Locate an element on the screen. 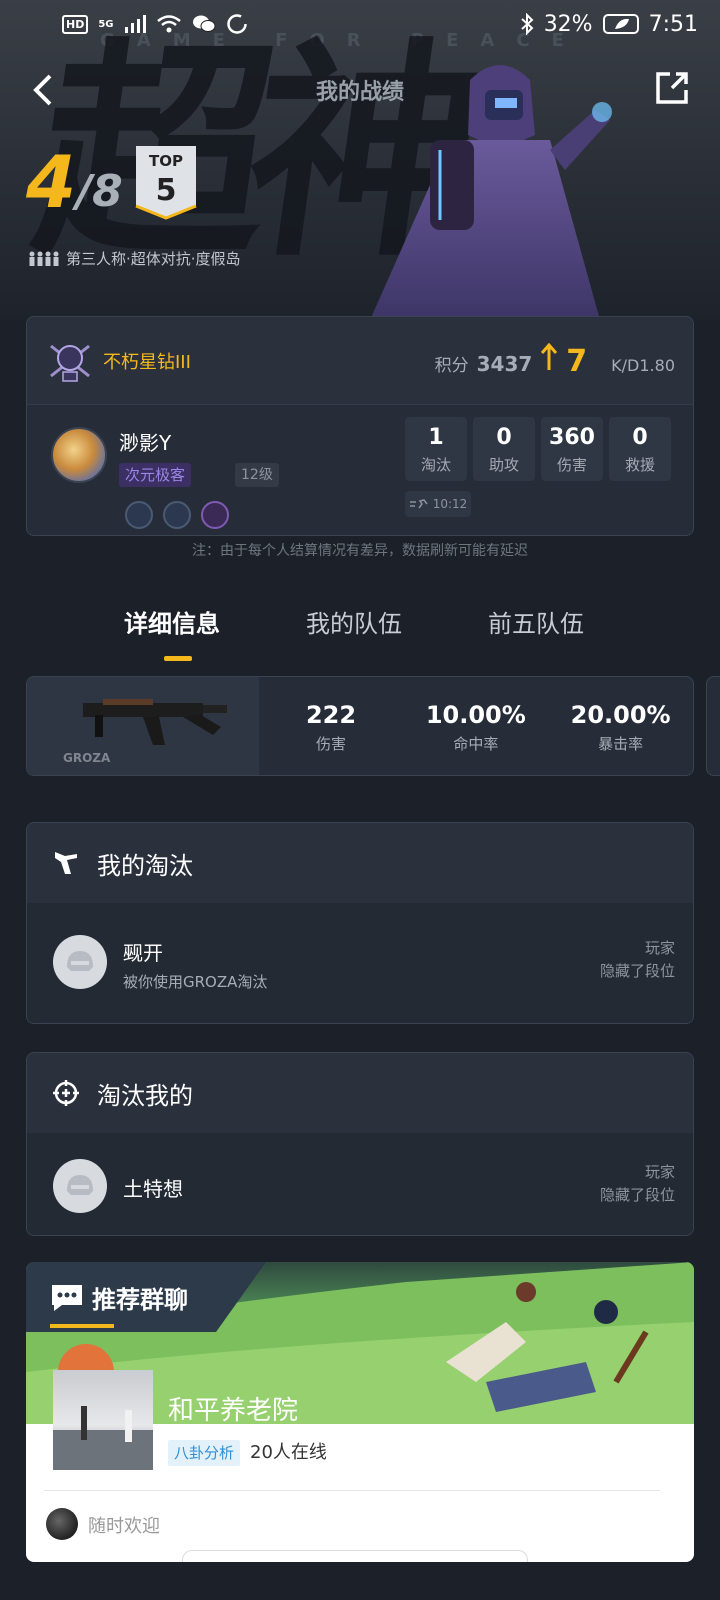 The height and width of the screenshot is (1600, 720). tab-indicator is located at coordinates (178, 658).